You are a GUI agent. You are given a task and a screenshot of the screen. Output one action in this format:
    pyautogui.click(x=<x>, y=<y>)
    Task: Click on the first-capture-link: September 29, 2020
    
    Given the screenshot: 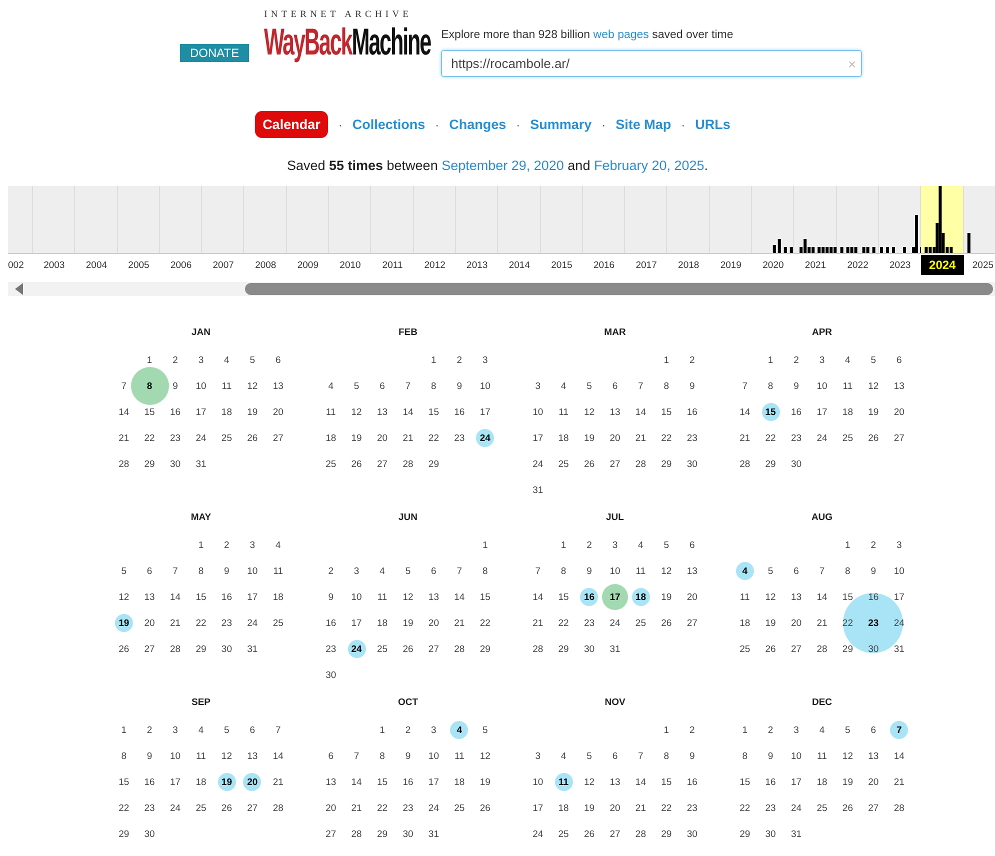 What is the action you would take?
    pyautogui.click(x=503, y=165)
    